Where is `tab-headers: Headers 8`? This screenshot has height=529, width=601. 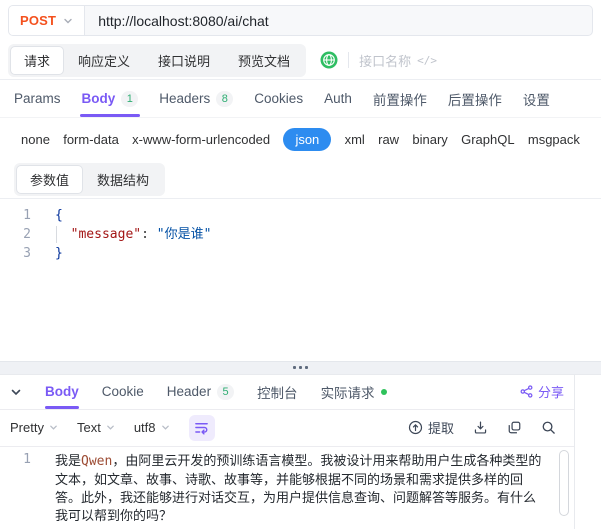
tab-headers: Headers 8 is located at coordinates (196, 98).